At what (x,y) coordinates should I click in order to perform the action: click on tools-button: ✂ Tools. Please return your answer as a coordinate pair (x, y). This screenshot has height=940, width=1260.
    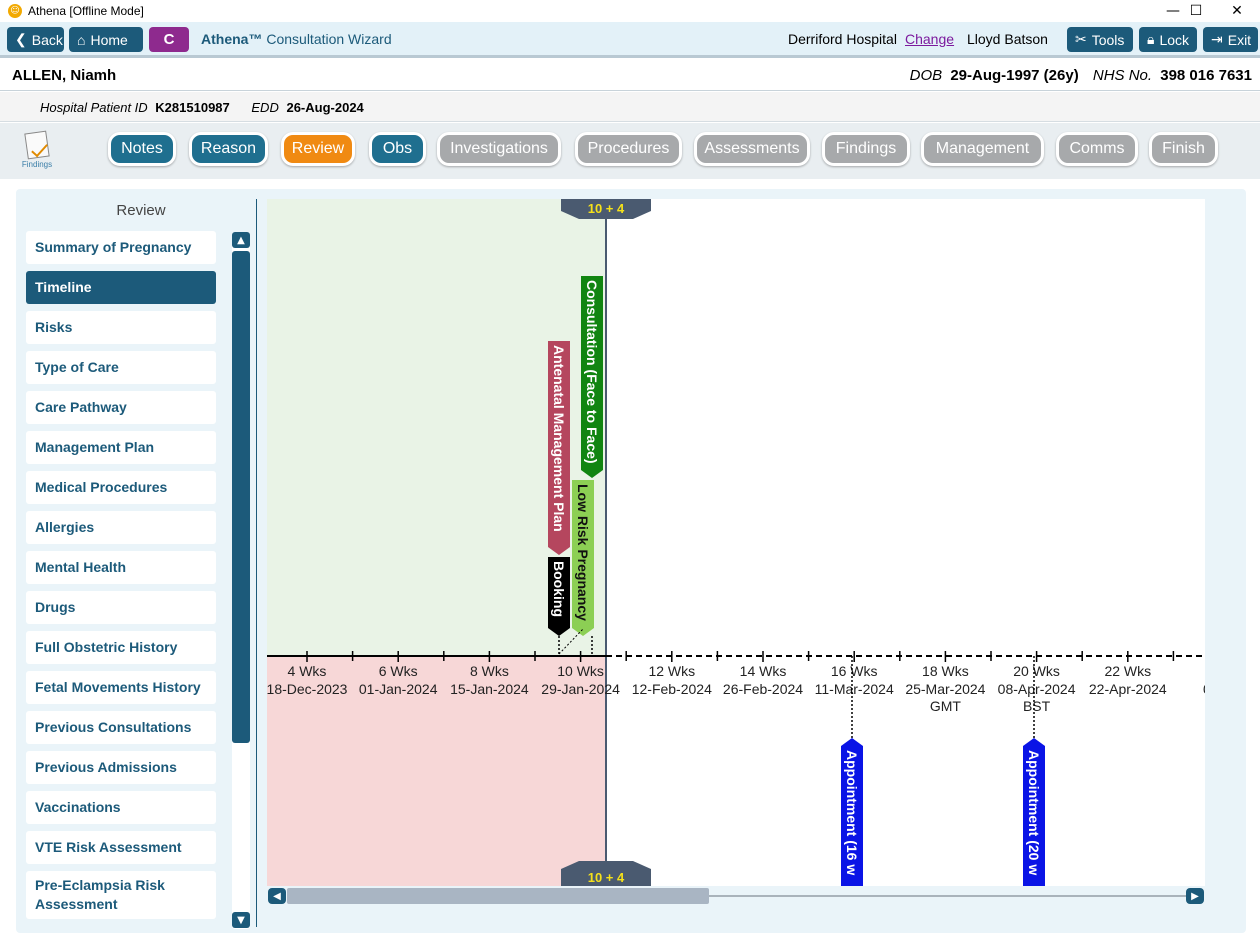
    Looking at the image, I should click on (1100, 39).